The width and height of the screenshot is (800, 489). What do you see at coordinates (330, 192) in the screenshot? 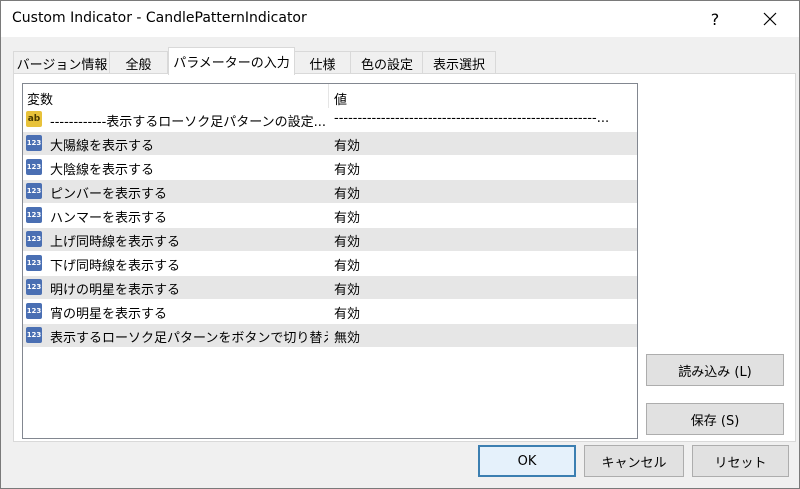
I see `table-row: 123 ピンバーを表示する 有効` at bounding box center [330, 192].